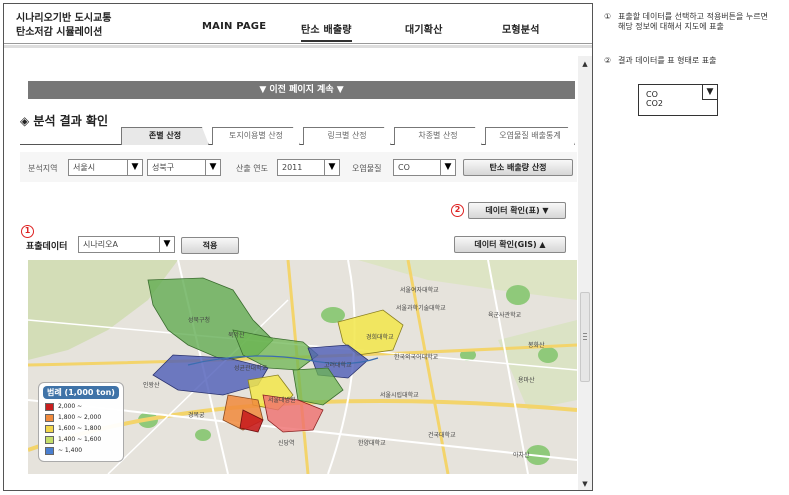 The width and height of the screenshot is (789, 495). I want to click on annotation-marker-1: 1, so click(27, 231).